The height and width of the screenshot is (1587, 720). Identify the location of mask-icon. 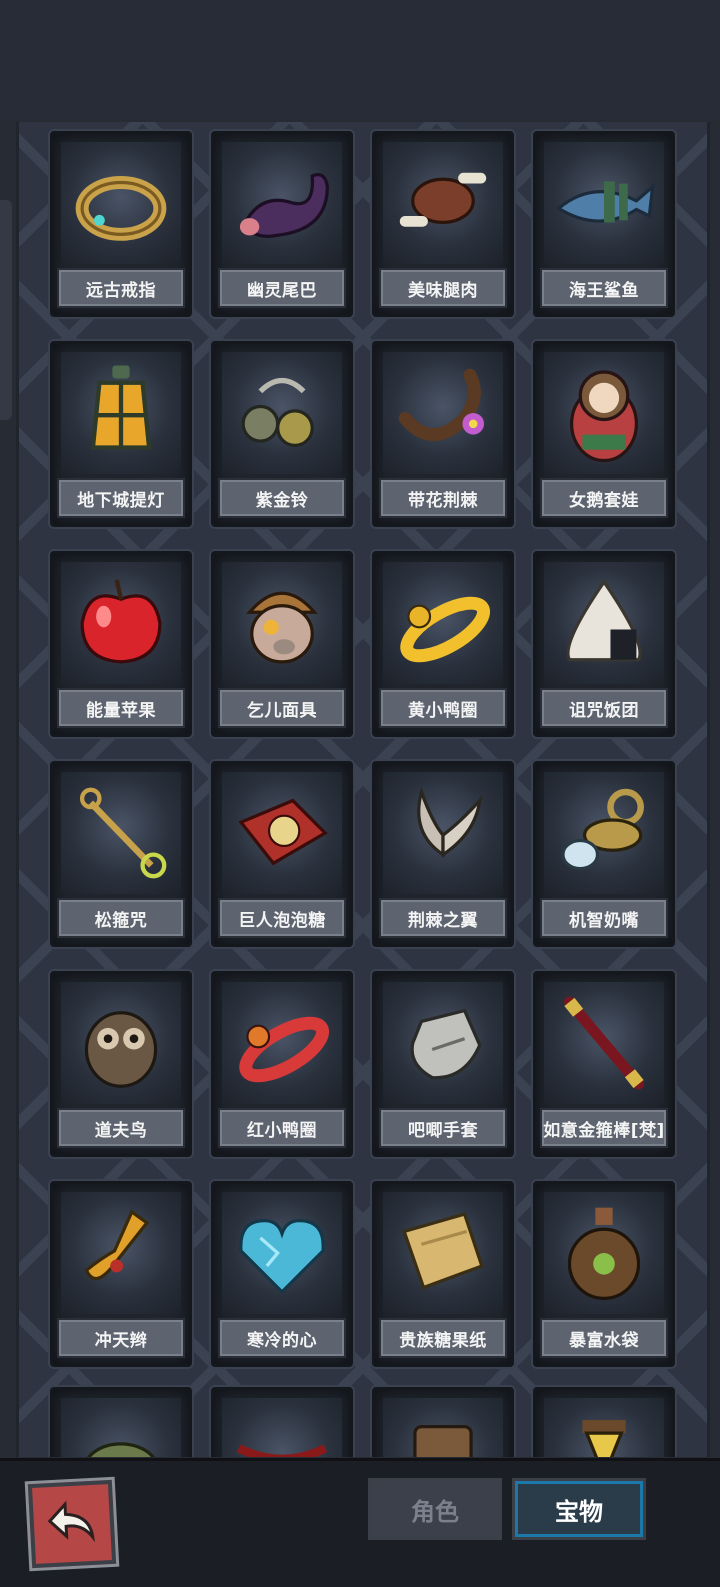
(282, 623).